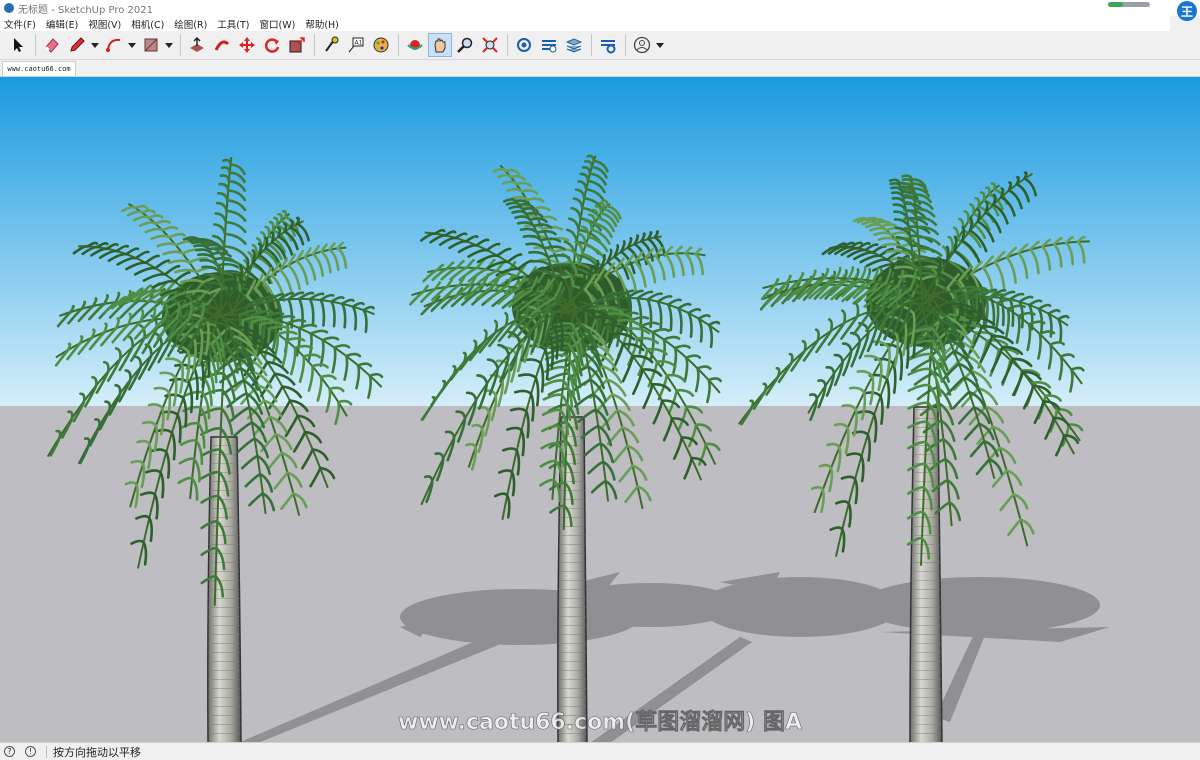 The width and height of the screenshot is (1200, 760). What do you see at coordinates (77, 45) in the screenshot?
I see `pencil-icon` at bounding box center [77, 45].